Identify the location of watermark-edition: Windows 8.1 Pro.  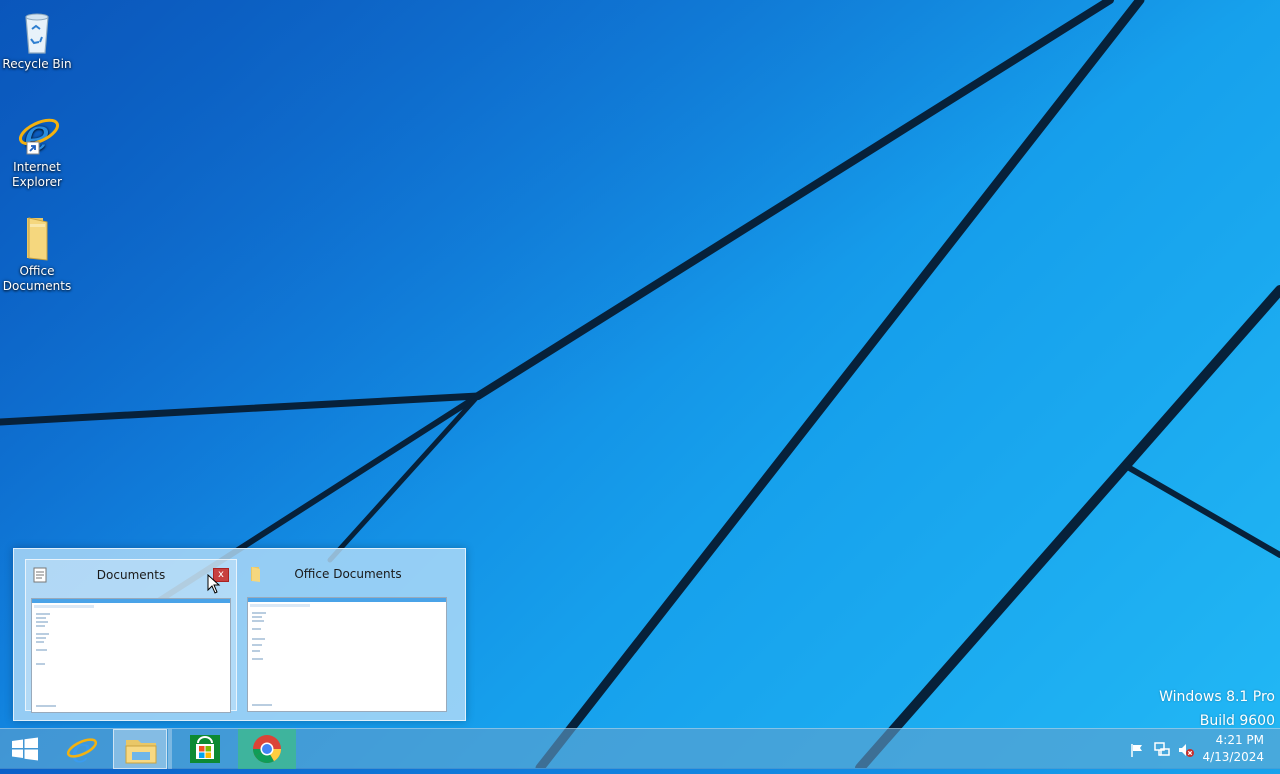
(1217, 697).